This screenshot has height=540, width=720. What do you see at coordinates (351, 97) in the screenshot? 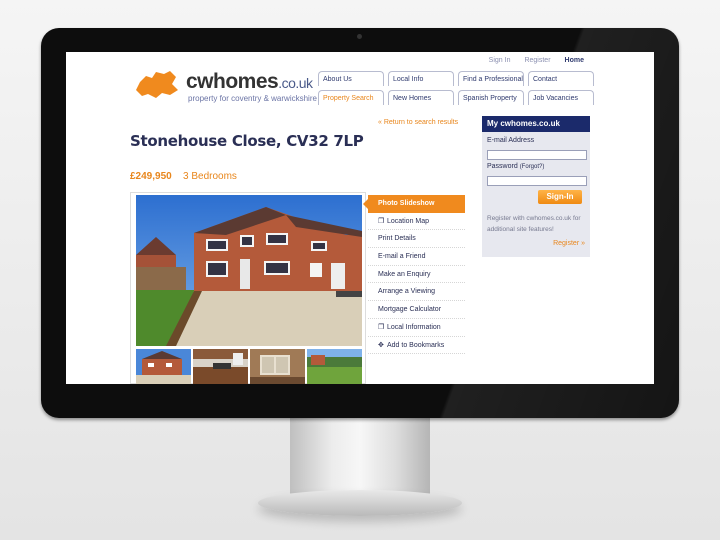
I see `tab-property-search: Property Search` at bounding box center [351, 97].